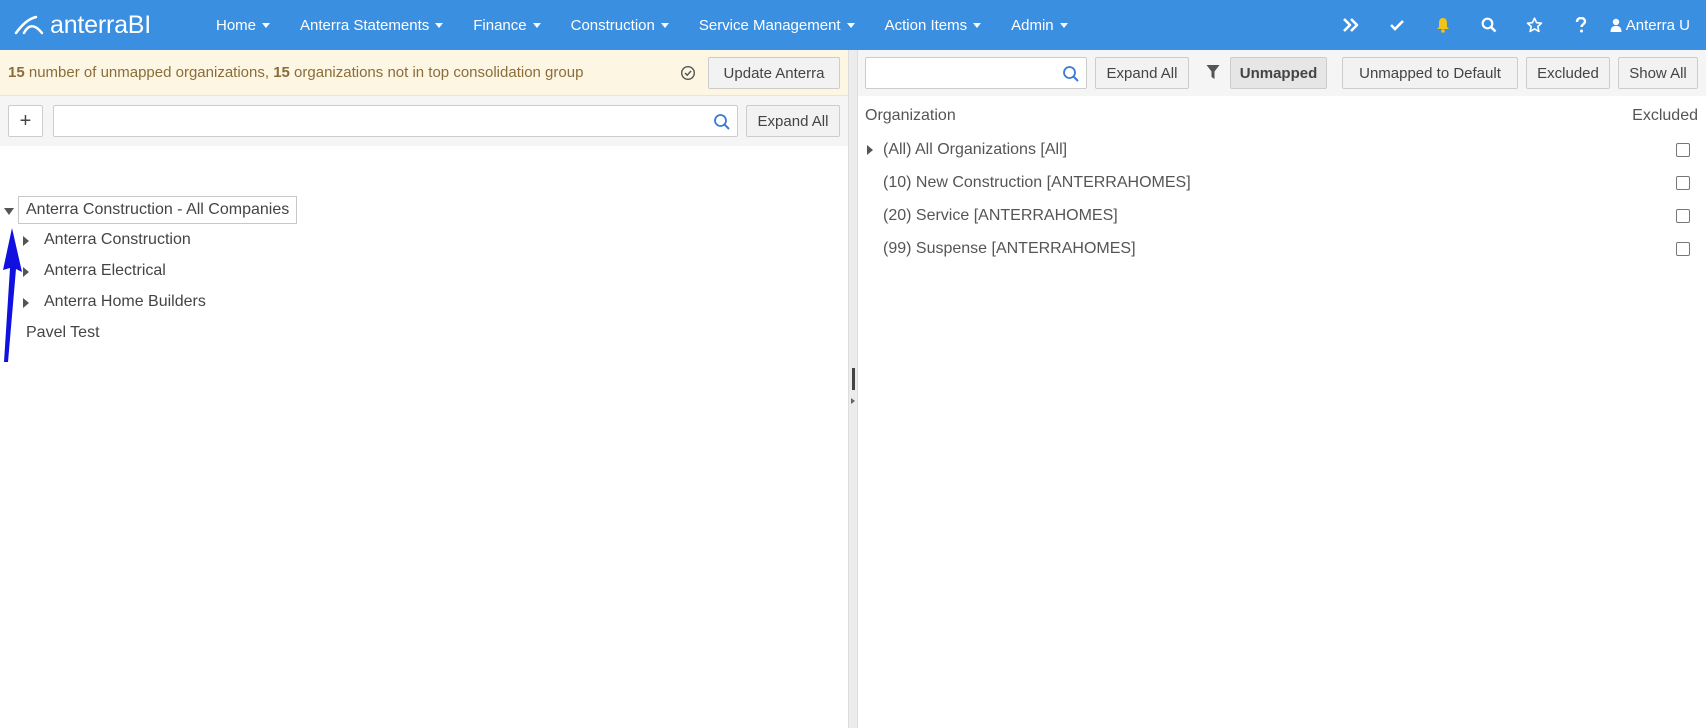 This screenshot has width=1706, height=728. I want to click on add-button: +, so click(25, 121).